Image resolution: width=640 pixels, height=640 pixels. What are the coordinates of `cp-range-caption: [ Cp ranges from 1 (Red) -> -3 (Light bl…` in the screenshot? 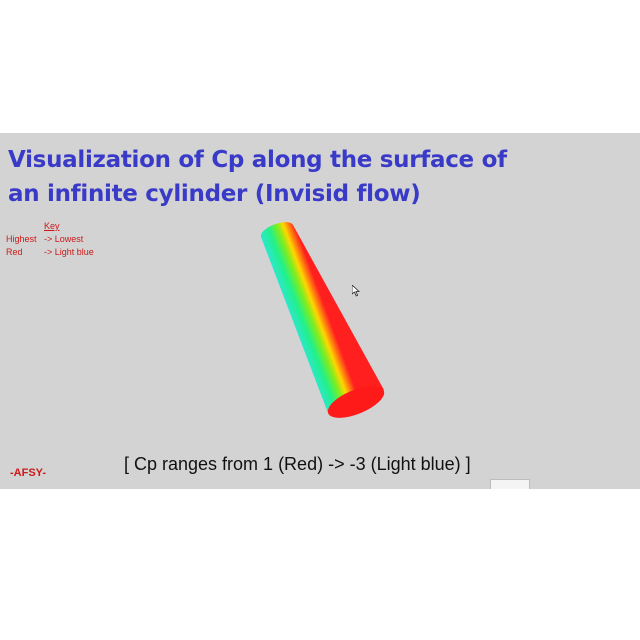 It's located at (297, 464).